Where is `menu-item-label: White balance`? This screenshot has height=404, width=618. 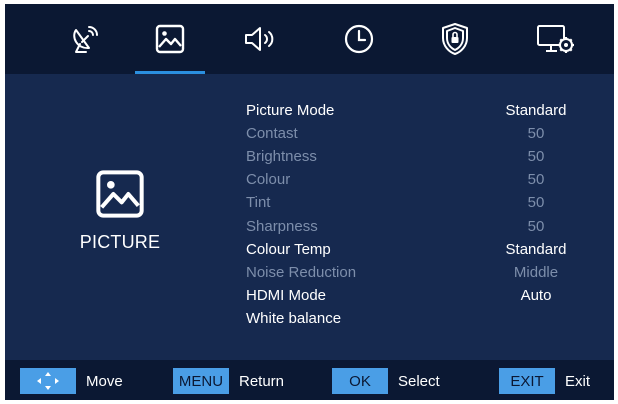
menu-item-label: White balance is located at coordinates (294, 318).